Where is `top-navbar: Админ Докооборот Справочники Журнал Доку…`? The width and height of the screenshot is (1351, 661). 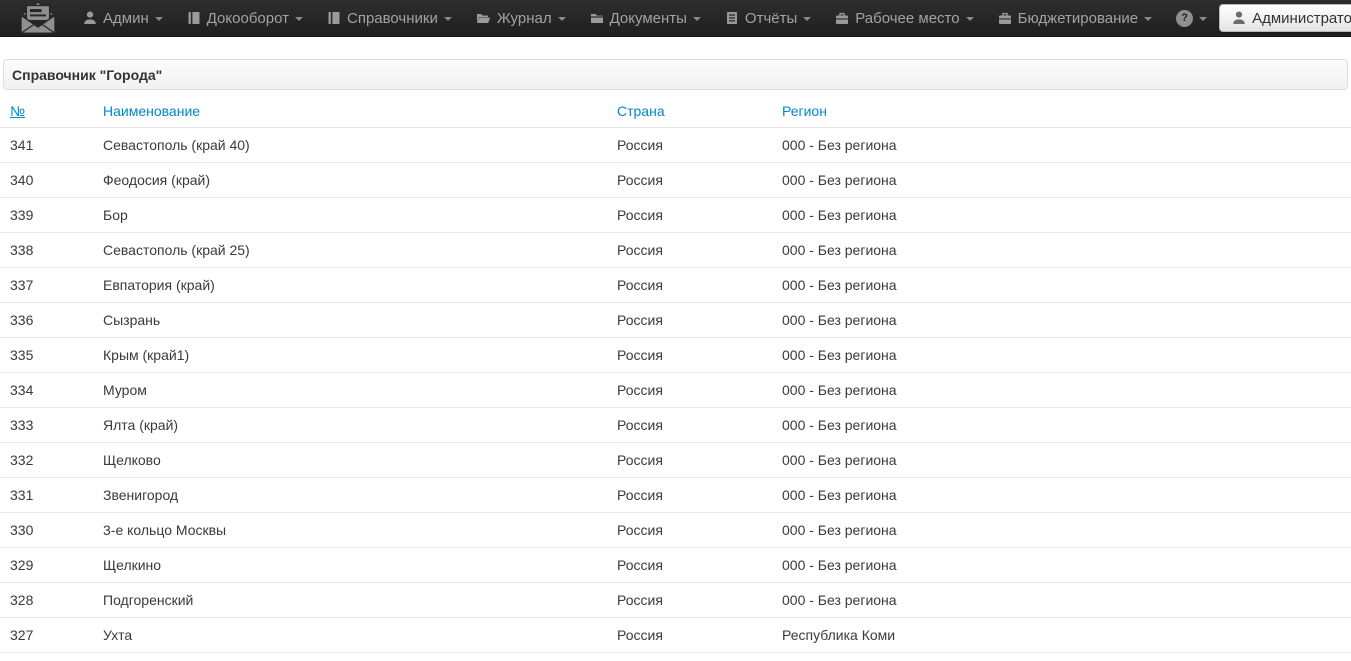
top-navbar: Админ Докооборот Справочники Журнал Доку… is located at coordinates (675, 18).